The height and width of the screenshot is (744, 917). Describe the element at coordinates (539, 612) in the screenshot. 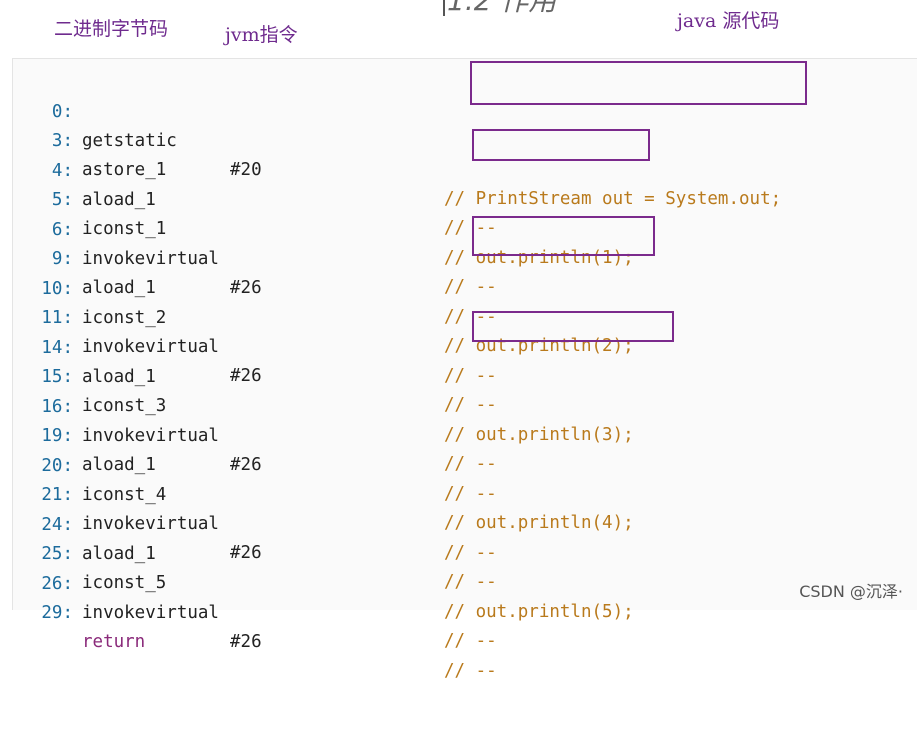

I see `code-comment: // out.println(5);` at that location.